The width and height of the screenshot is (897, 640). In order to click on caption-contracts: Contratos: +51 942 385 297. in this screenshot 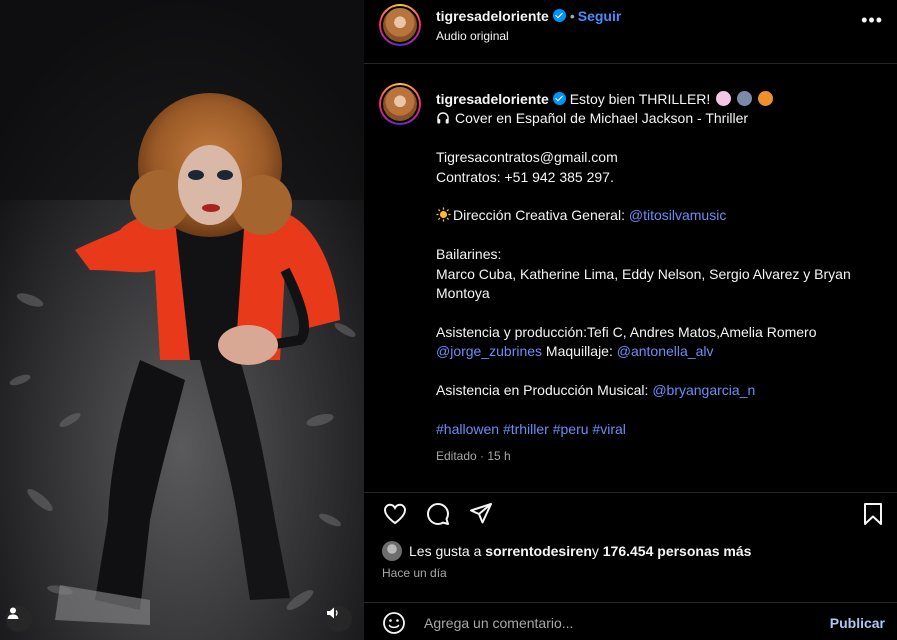, I will do `click(525, 176)`.